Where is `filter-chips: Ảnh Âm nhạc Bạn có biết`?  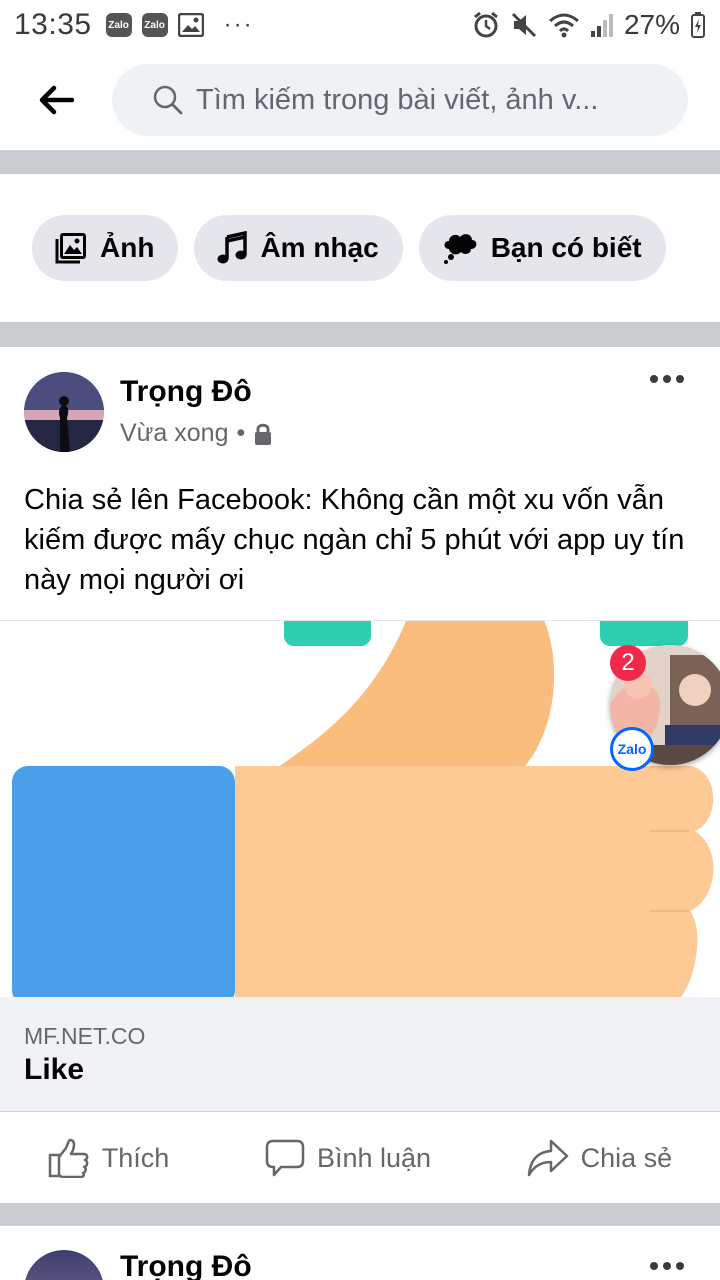 filter-chips: Ảnh Âm nhạc Bạn có biết is located at coordinates (360, 248).